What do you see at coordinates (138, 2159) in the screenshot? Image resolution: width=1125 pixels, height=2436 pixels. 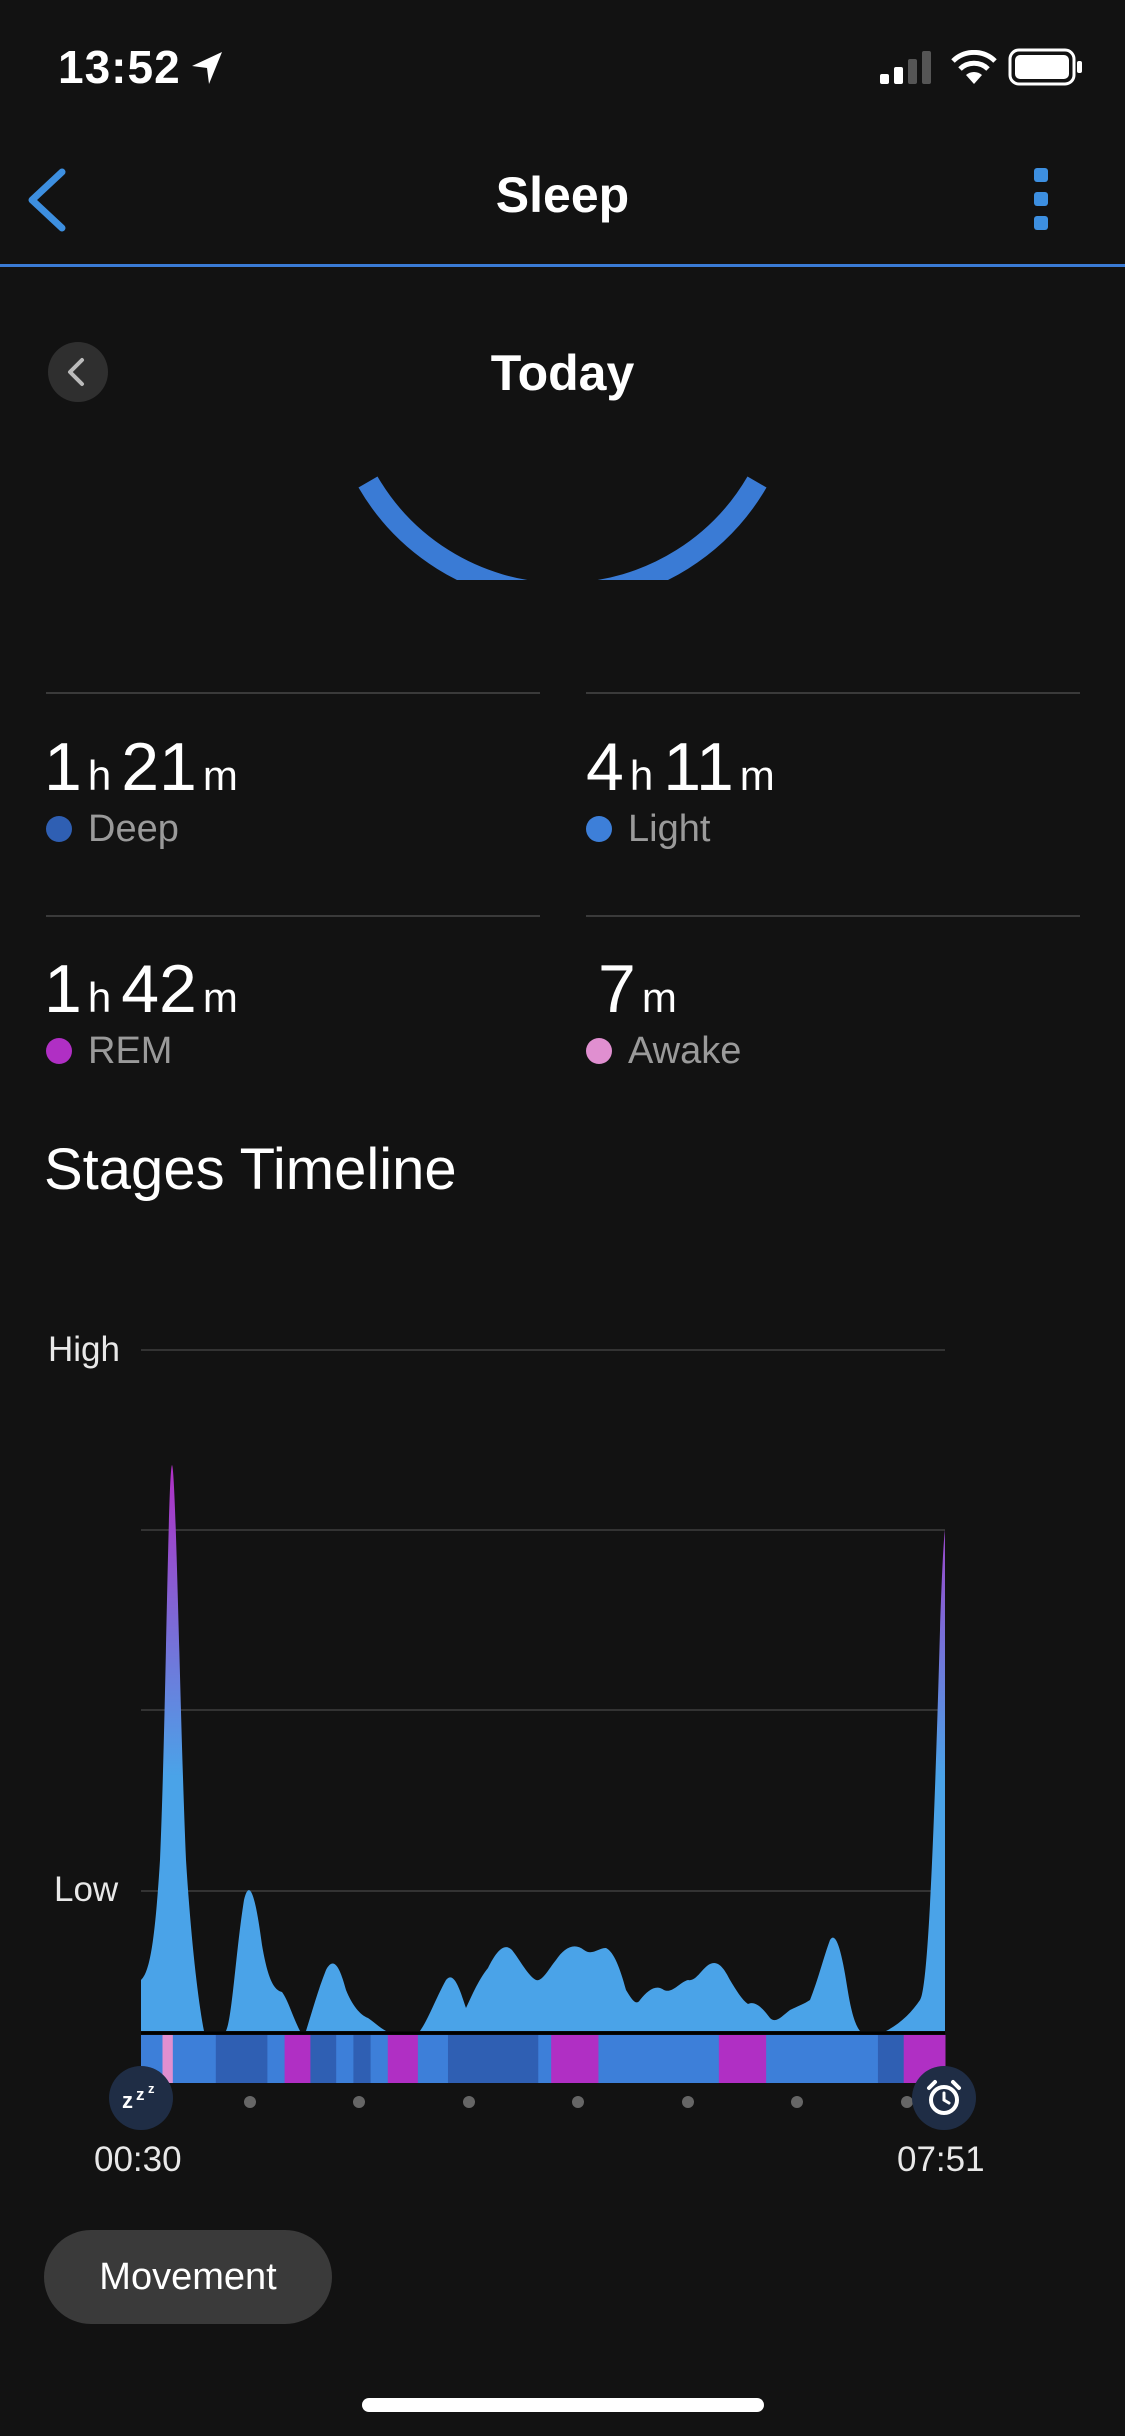 I see `start-time-label: 00:30` at bounding box center [138, 2159].